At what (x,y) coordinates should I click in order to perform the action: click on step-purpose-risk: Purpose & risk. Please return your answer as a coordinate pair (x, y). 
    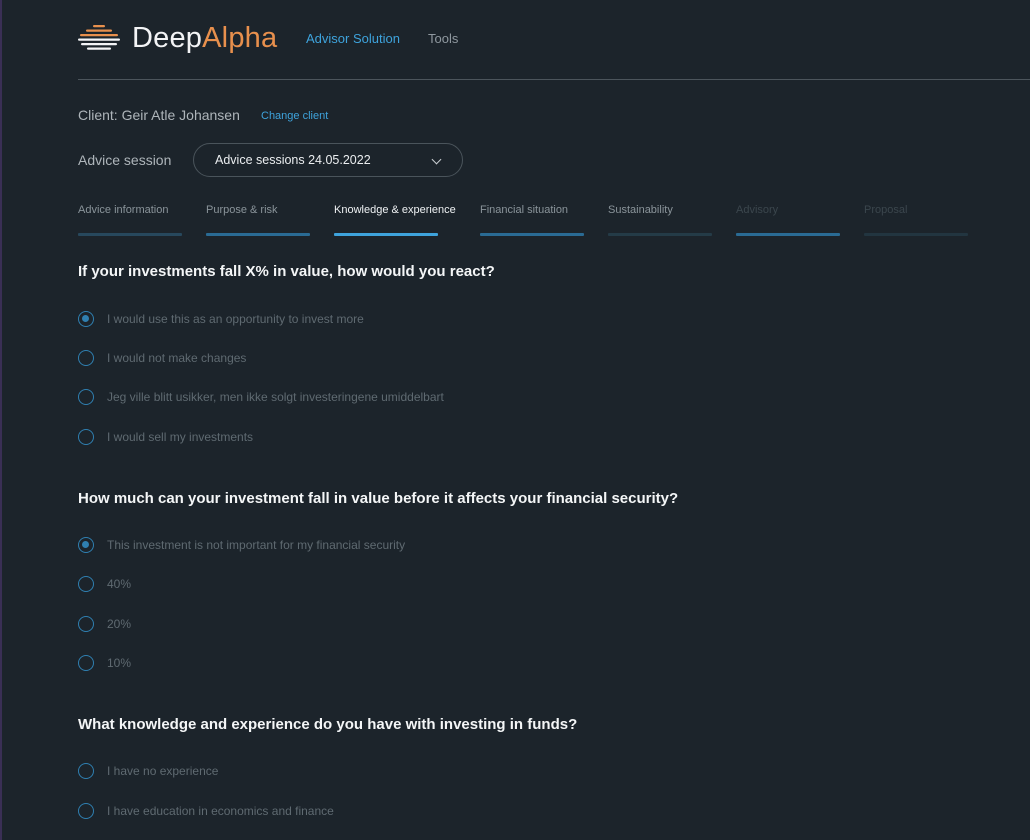
    Looking at the image, I should click on (258, 221).